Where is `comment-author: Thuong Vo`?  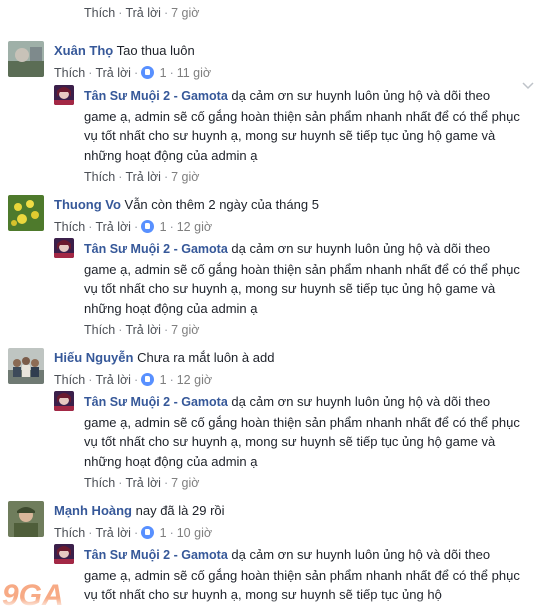
comment-author: Thuong Vo is located at coordinates (87, 204).